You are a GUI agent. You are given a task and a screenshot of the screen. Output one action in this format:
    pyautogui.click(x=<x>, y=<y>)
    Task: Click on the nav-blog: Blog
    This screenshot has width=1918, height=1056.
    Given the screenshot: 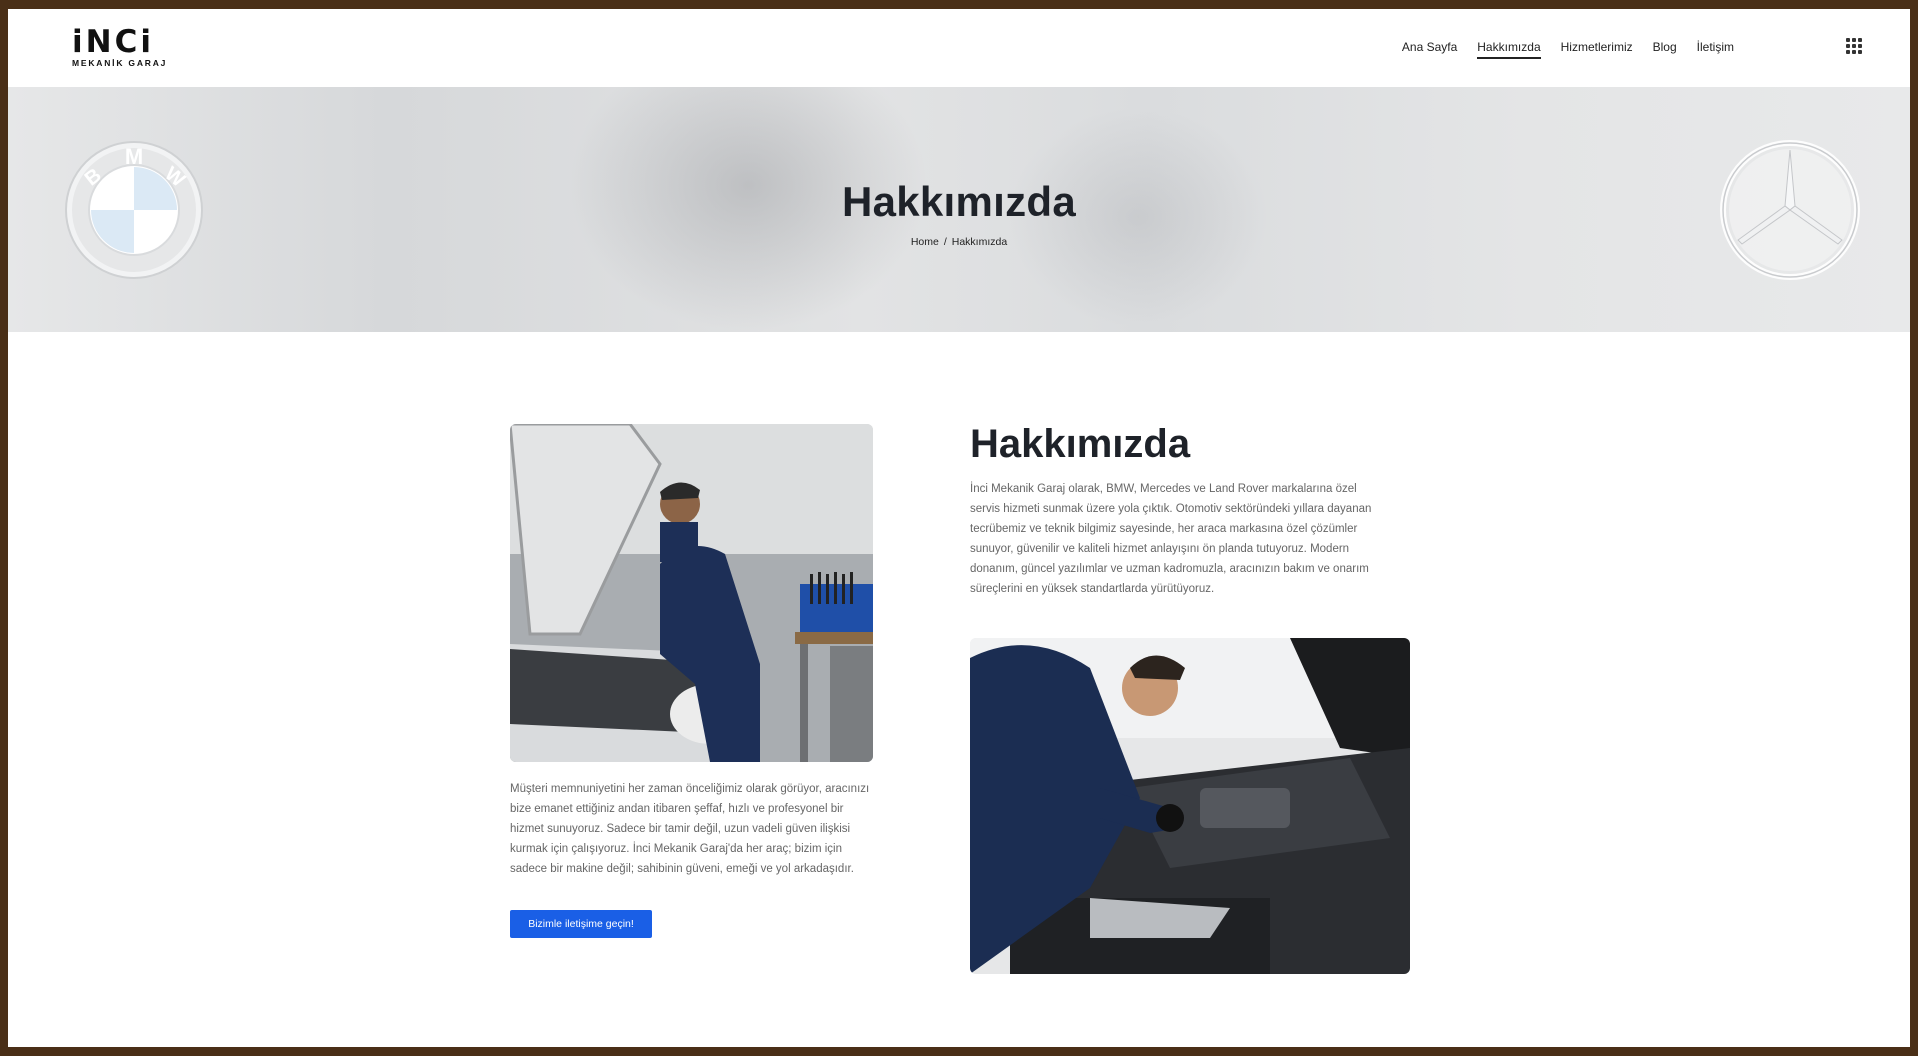 What is the action you would take?
    pyautogui.click(x=1665, y=49)
    